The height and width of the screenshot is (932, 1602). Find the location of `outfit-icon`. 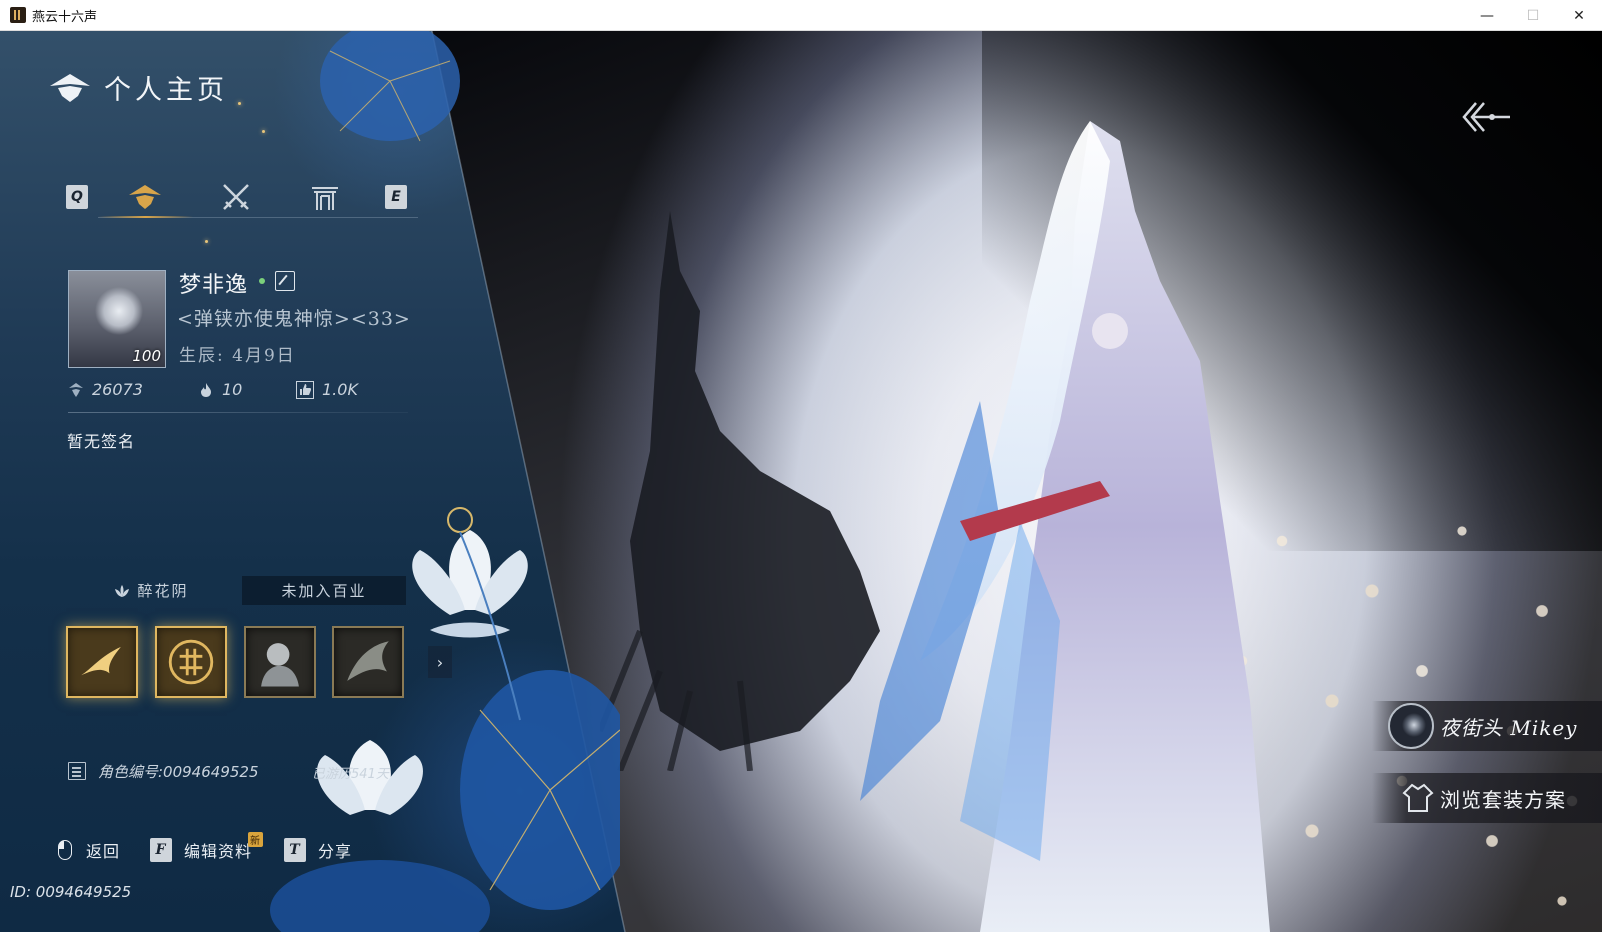

outfit-icon is located at coordinates (1418, 797).